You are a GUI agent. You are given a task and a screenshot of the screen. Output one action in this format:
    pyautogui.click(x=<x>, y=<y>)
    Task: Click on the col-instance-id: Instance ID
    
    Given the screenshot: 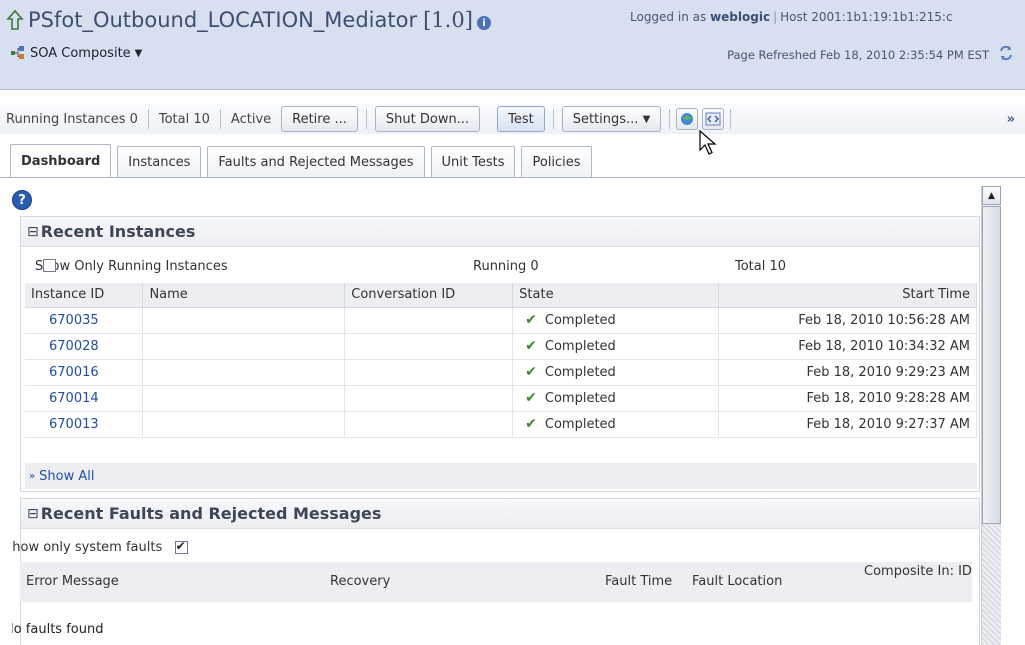 What is the action you would take?
    pyautogui.click(x=84, y=295)
    